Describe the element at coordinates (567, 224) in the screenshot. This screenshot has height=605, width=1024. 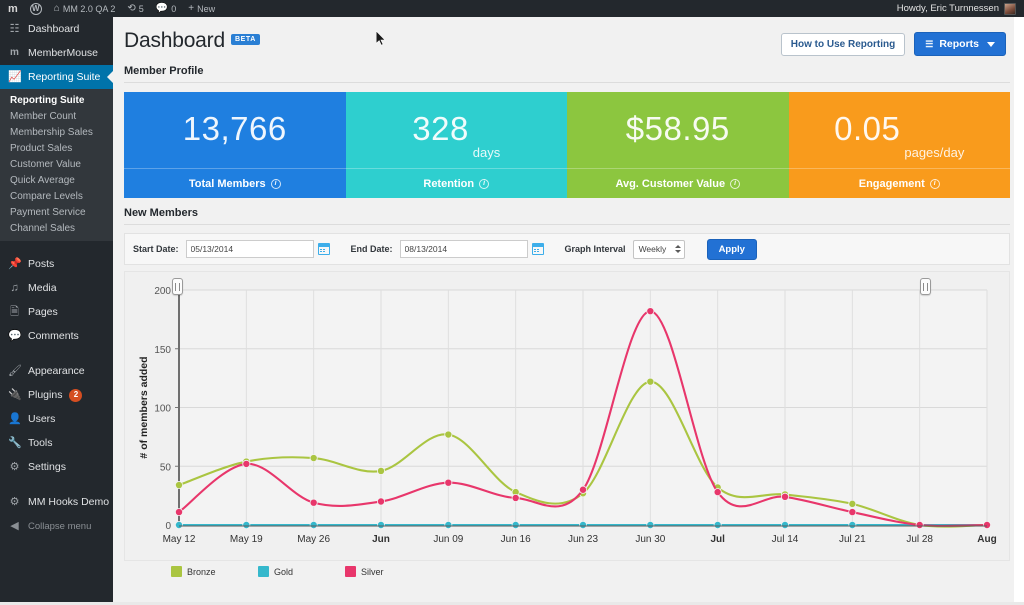
I see `divider` at that location.